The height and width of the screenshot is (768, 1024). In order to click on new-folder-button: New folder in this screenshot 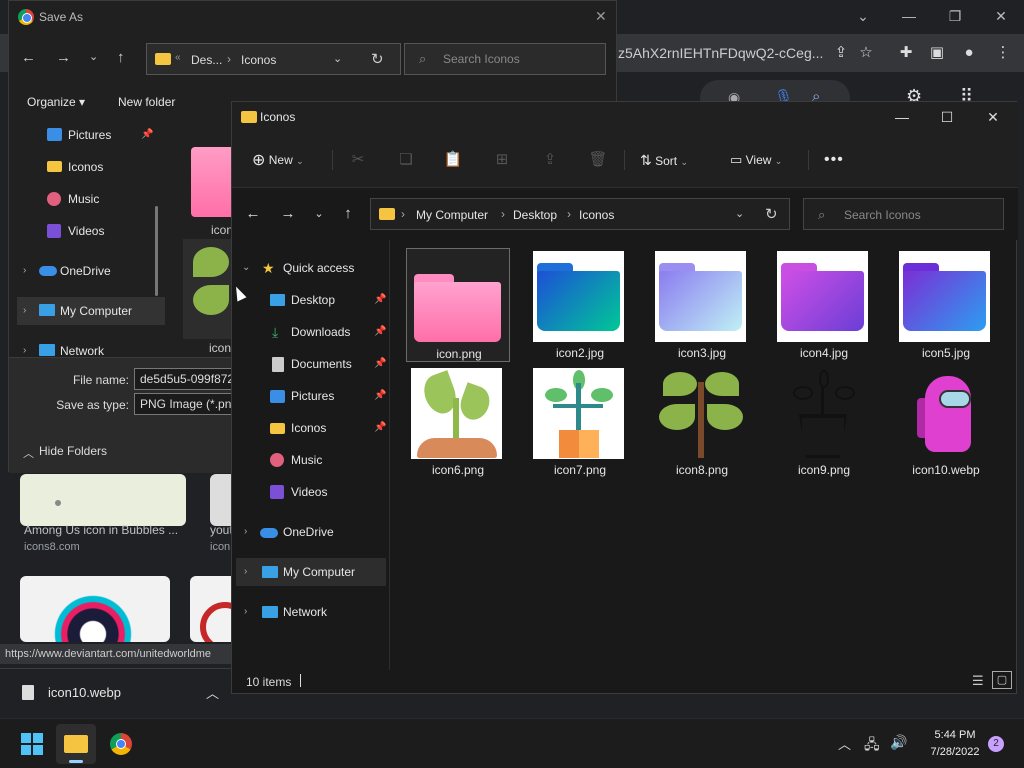, I will do `click(146, 102)`.